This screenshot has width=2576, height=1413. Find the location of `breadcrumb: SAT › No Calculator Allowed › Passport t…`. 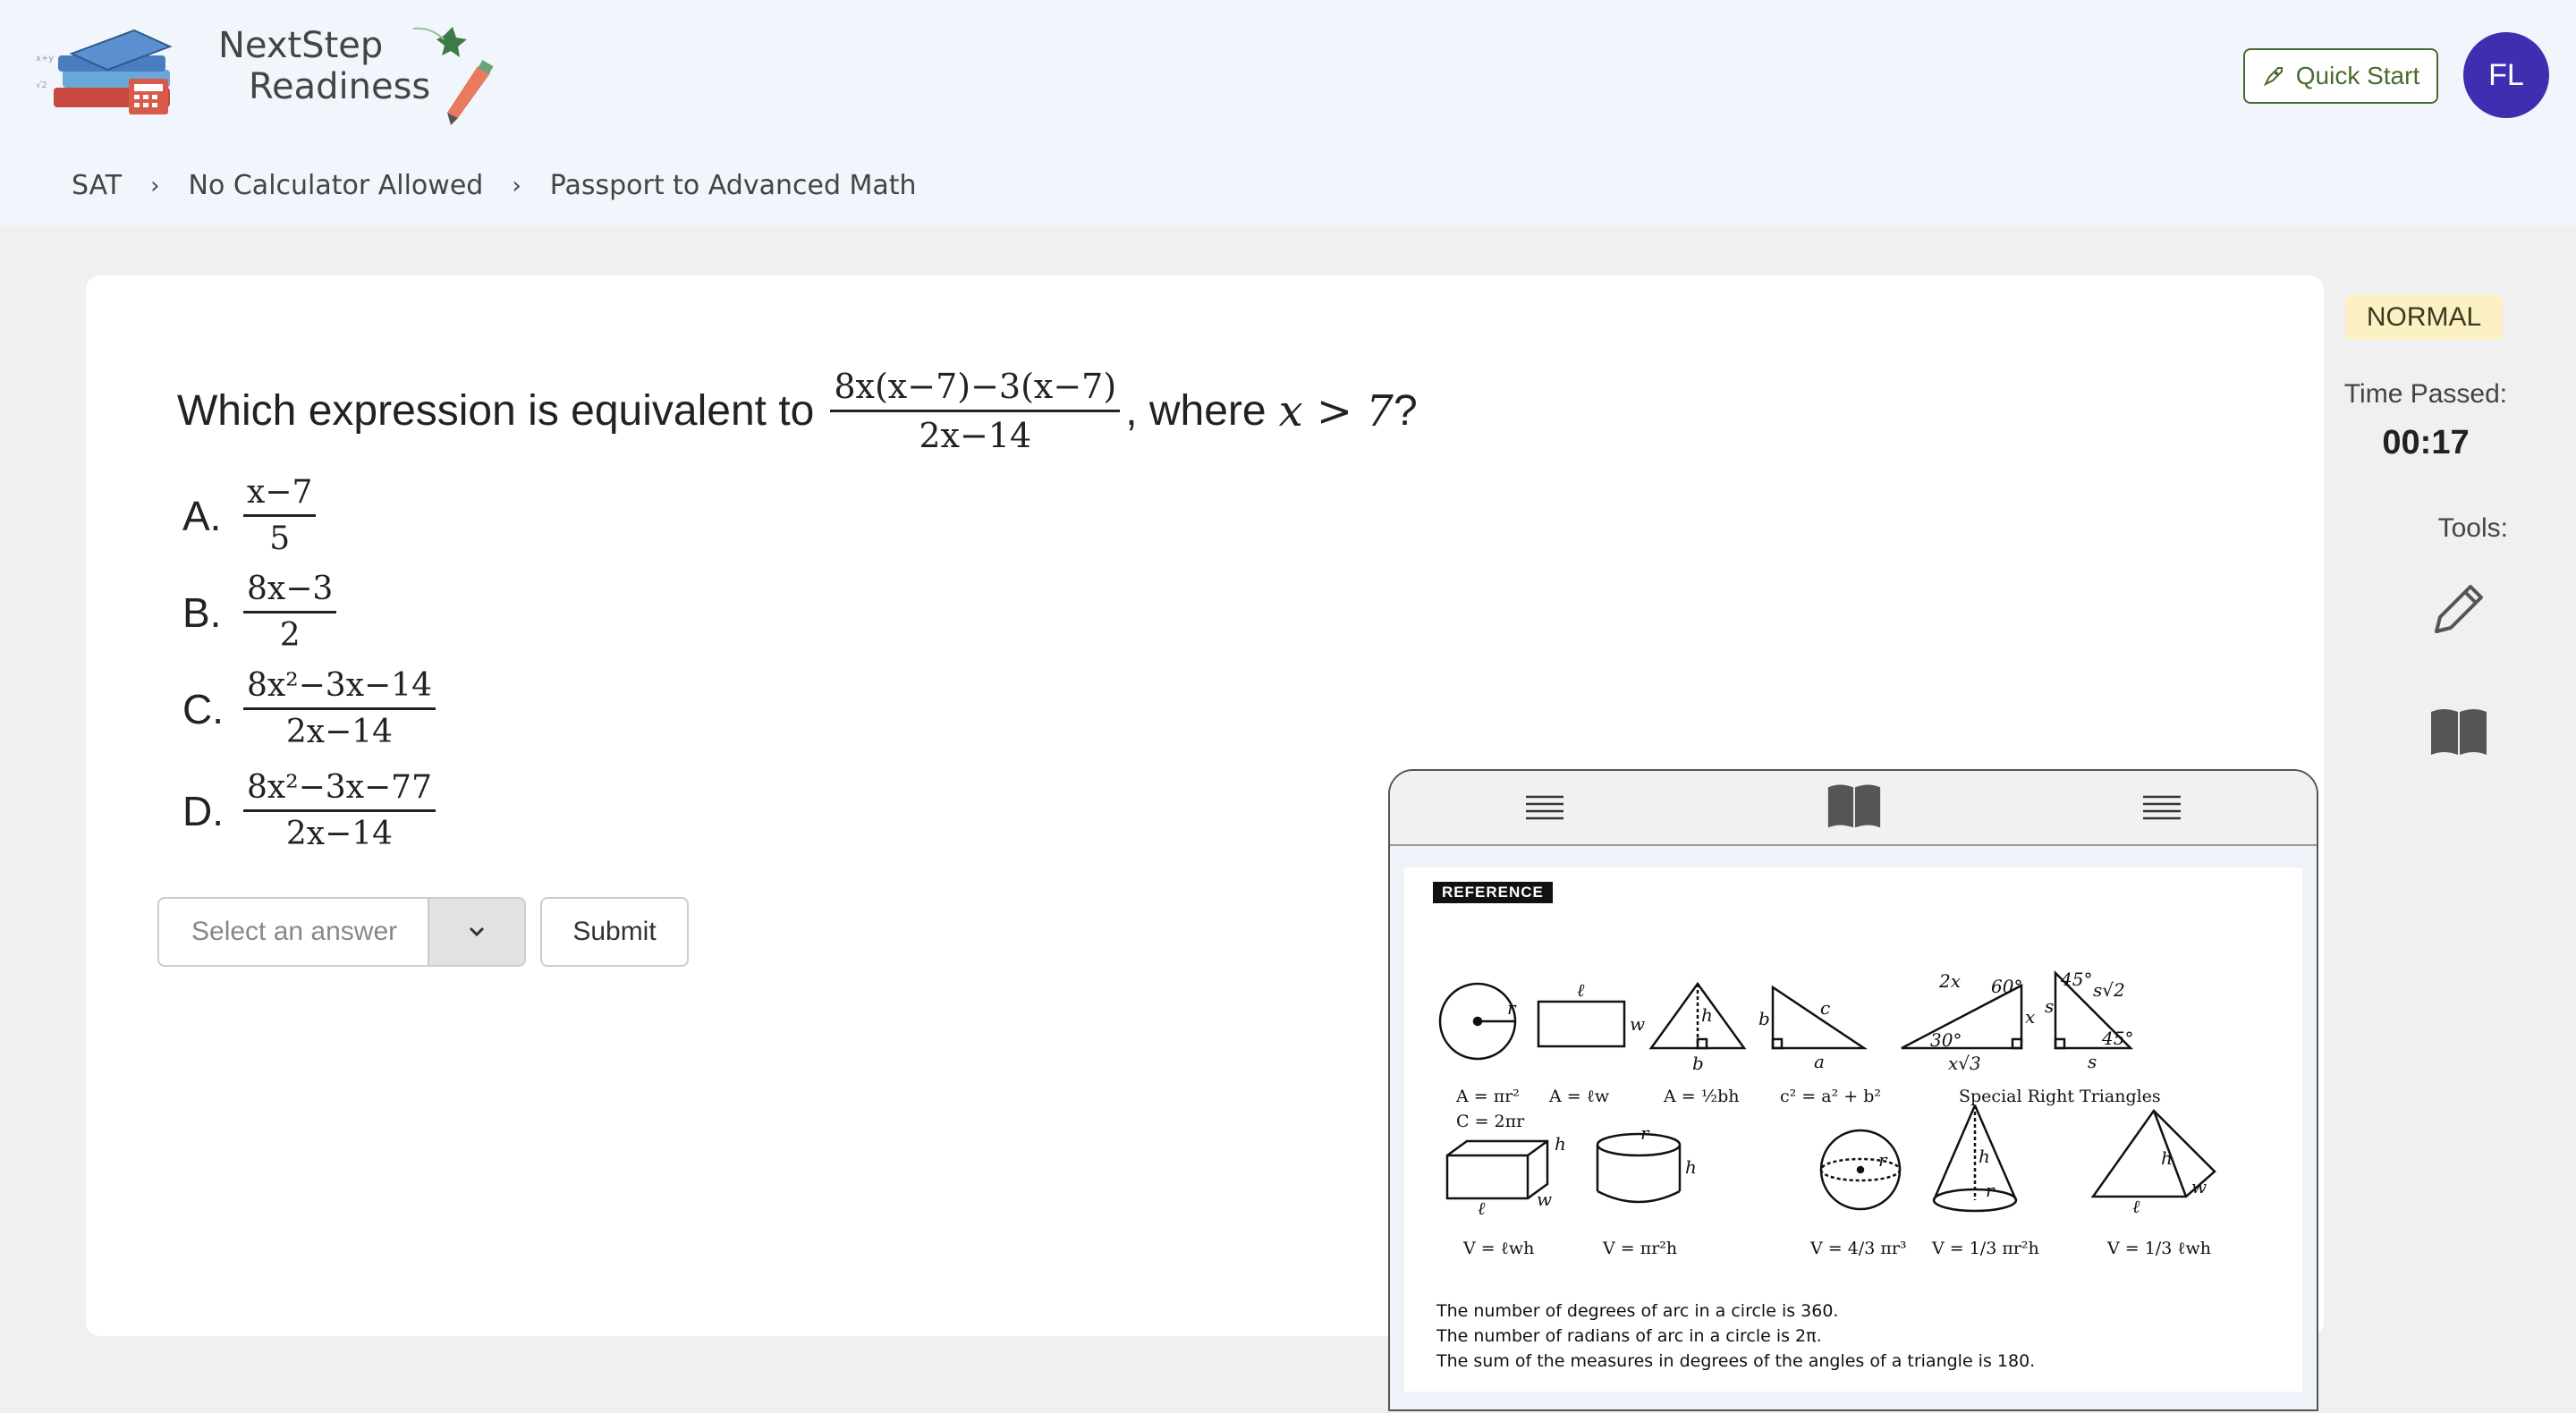

breadcrumb: SAT › No Calculator Allowed › Passport t… is located at coordinates (494, 185).